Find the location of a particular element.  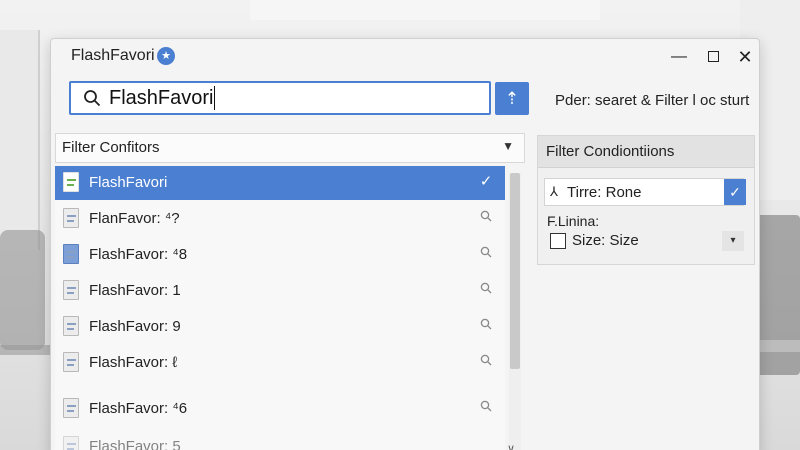

search-input: FlashFavori is located at coordinates (280, 98).